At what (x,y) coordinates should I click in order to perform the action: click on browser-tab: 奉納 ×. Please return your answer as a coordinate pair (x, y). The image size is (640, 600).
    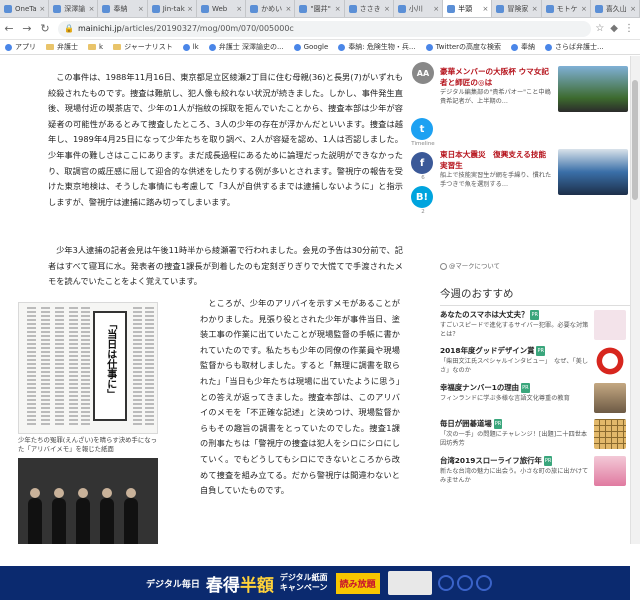
    Looking at the image, I should click on (123, 8).